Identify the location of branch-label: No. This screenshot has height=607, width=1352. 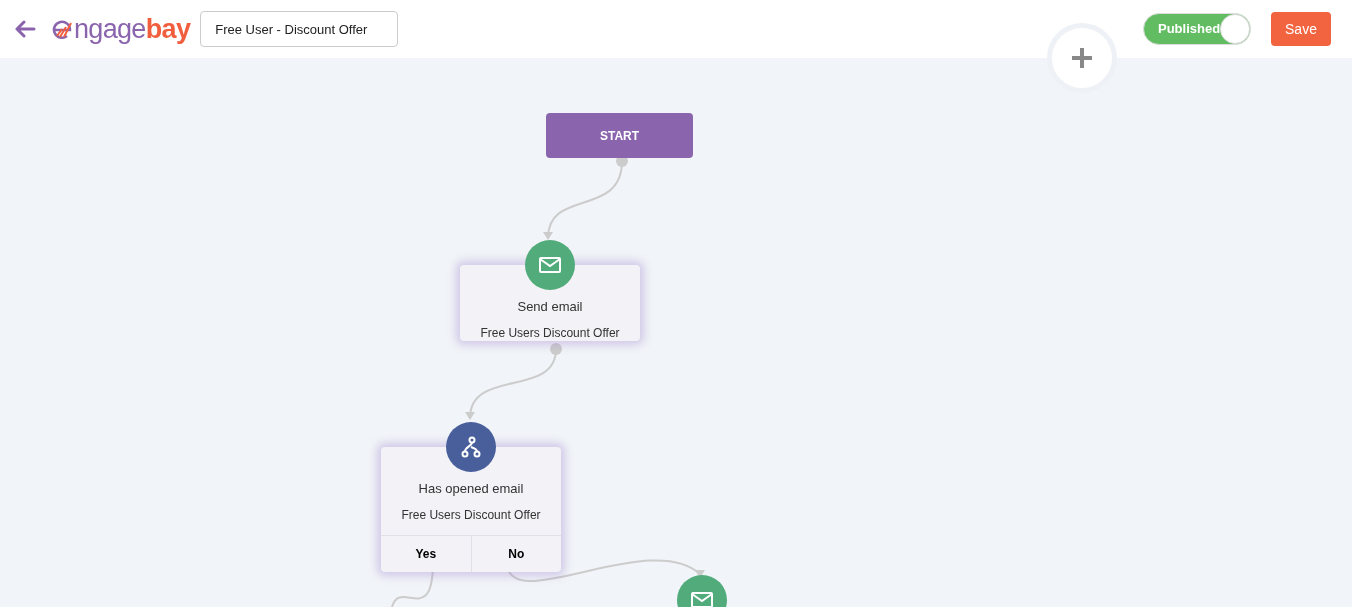
(515, 553).